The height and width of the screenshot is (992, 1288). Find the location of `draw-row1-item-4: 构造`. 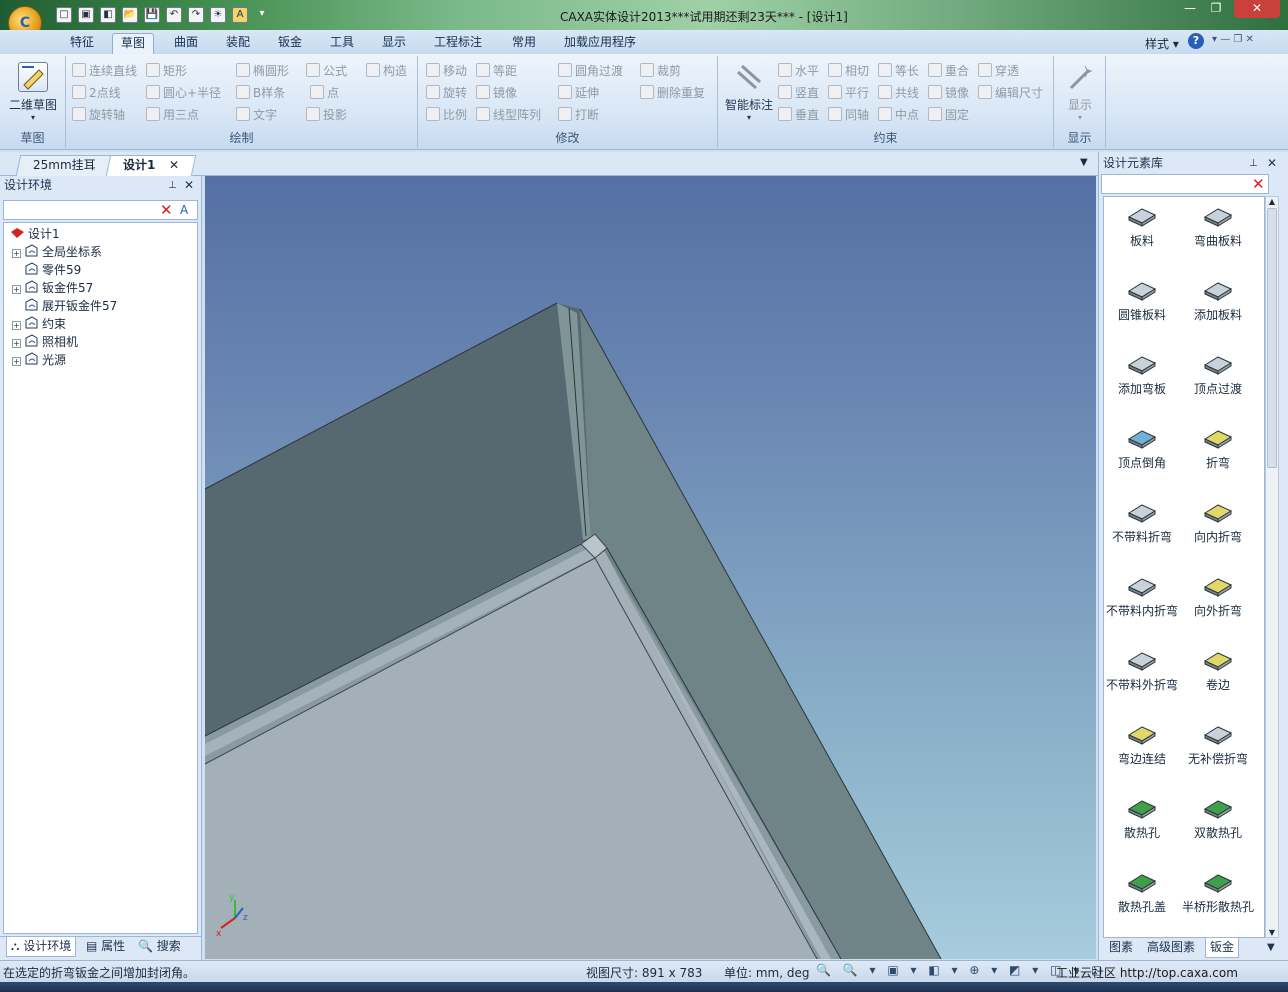

draw-row1-item-4: 构造 is located at coordinates (386, 71).